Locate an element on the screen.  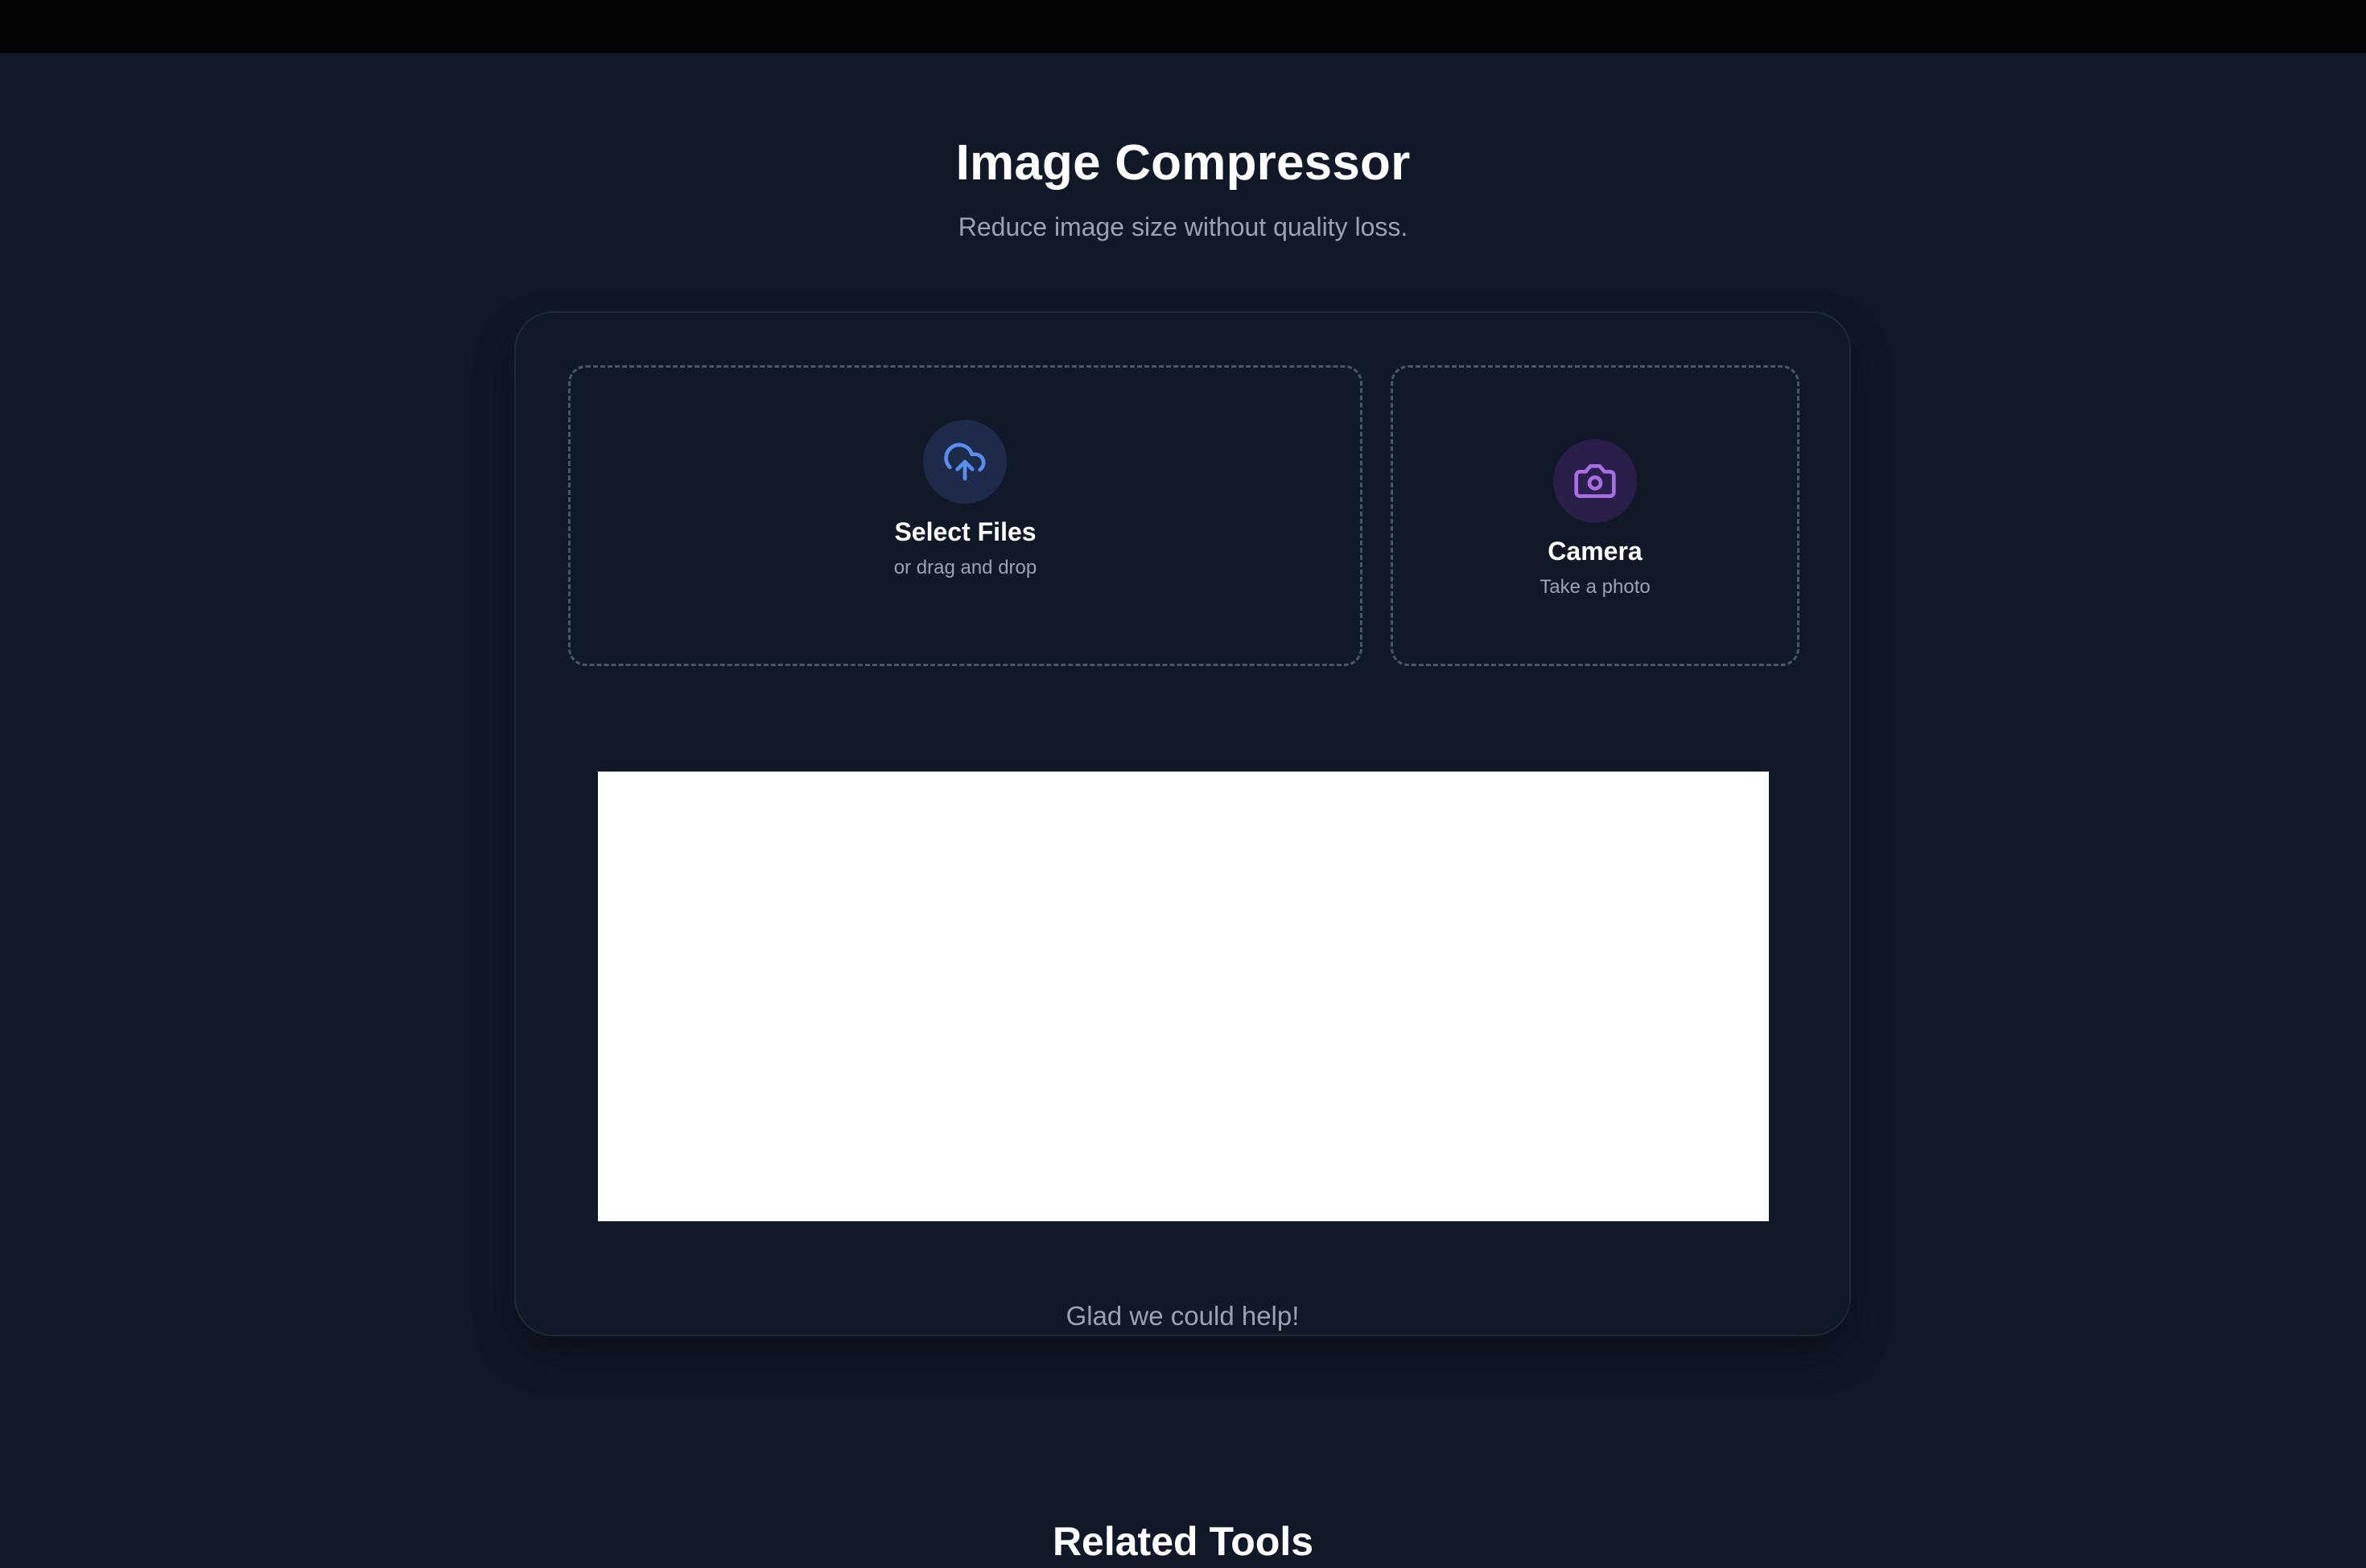
page-title: Image Compressor is located at coordinates (1183, 163).